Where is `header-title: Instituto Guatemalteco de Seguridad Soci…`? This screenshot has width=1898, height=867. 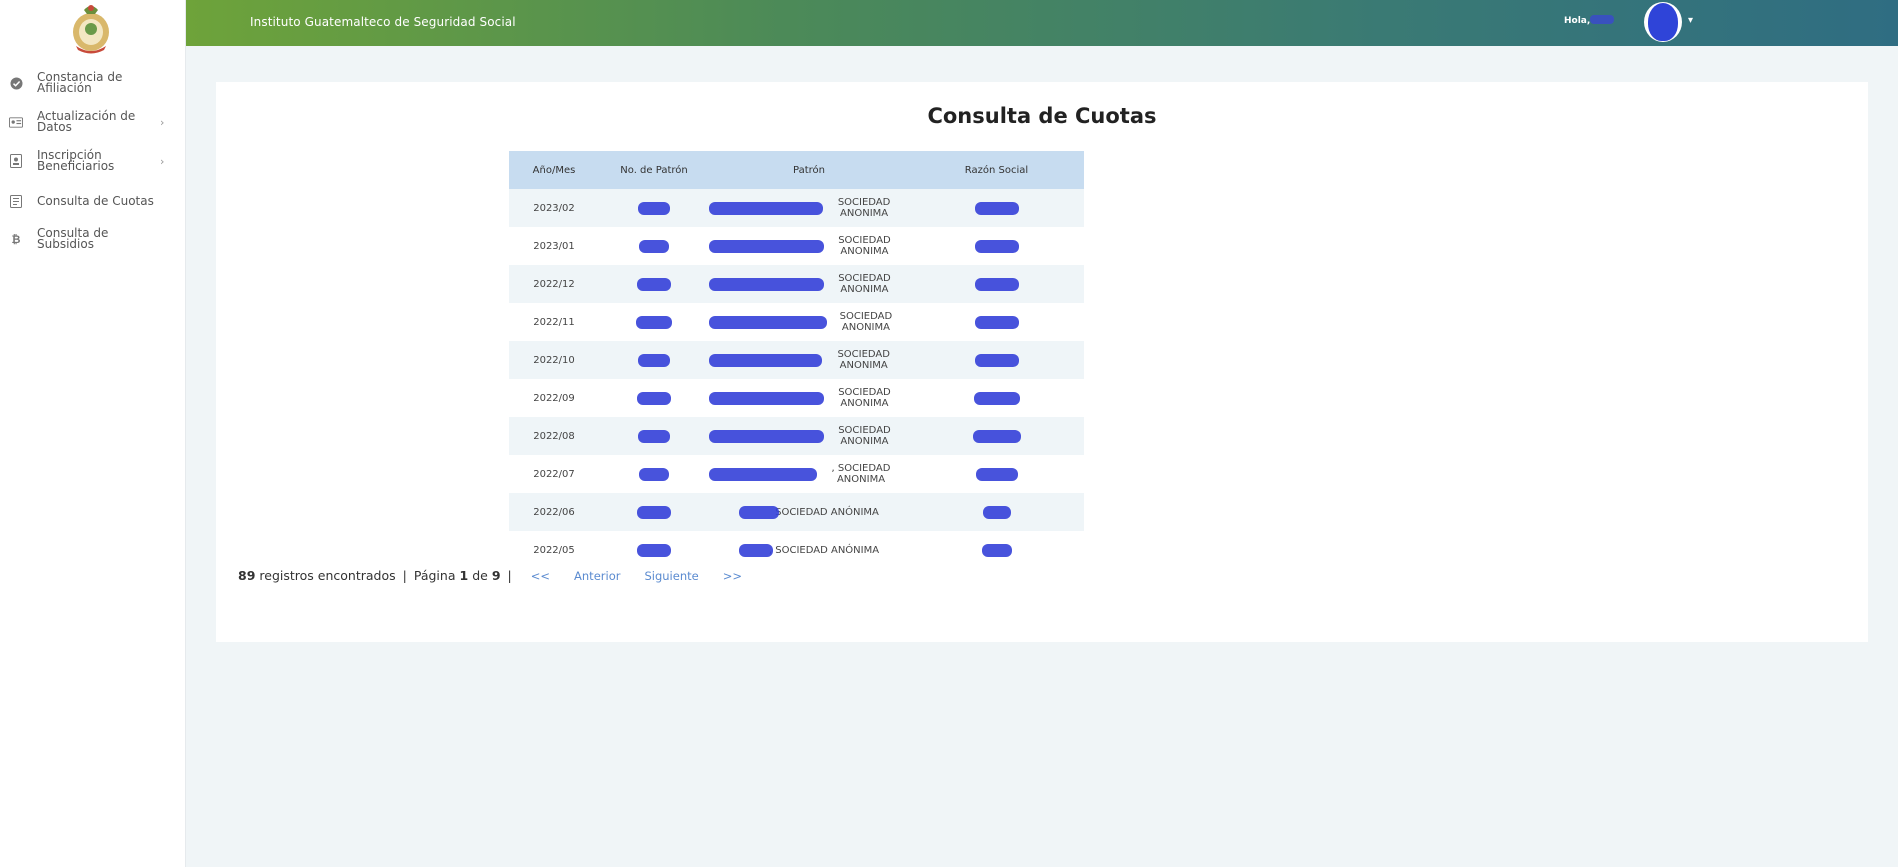
header-title: Instituto Guatemalteco de Seguridad Soci… is located at coordinates (383, 22).